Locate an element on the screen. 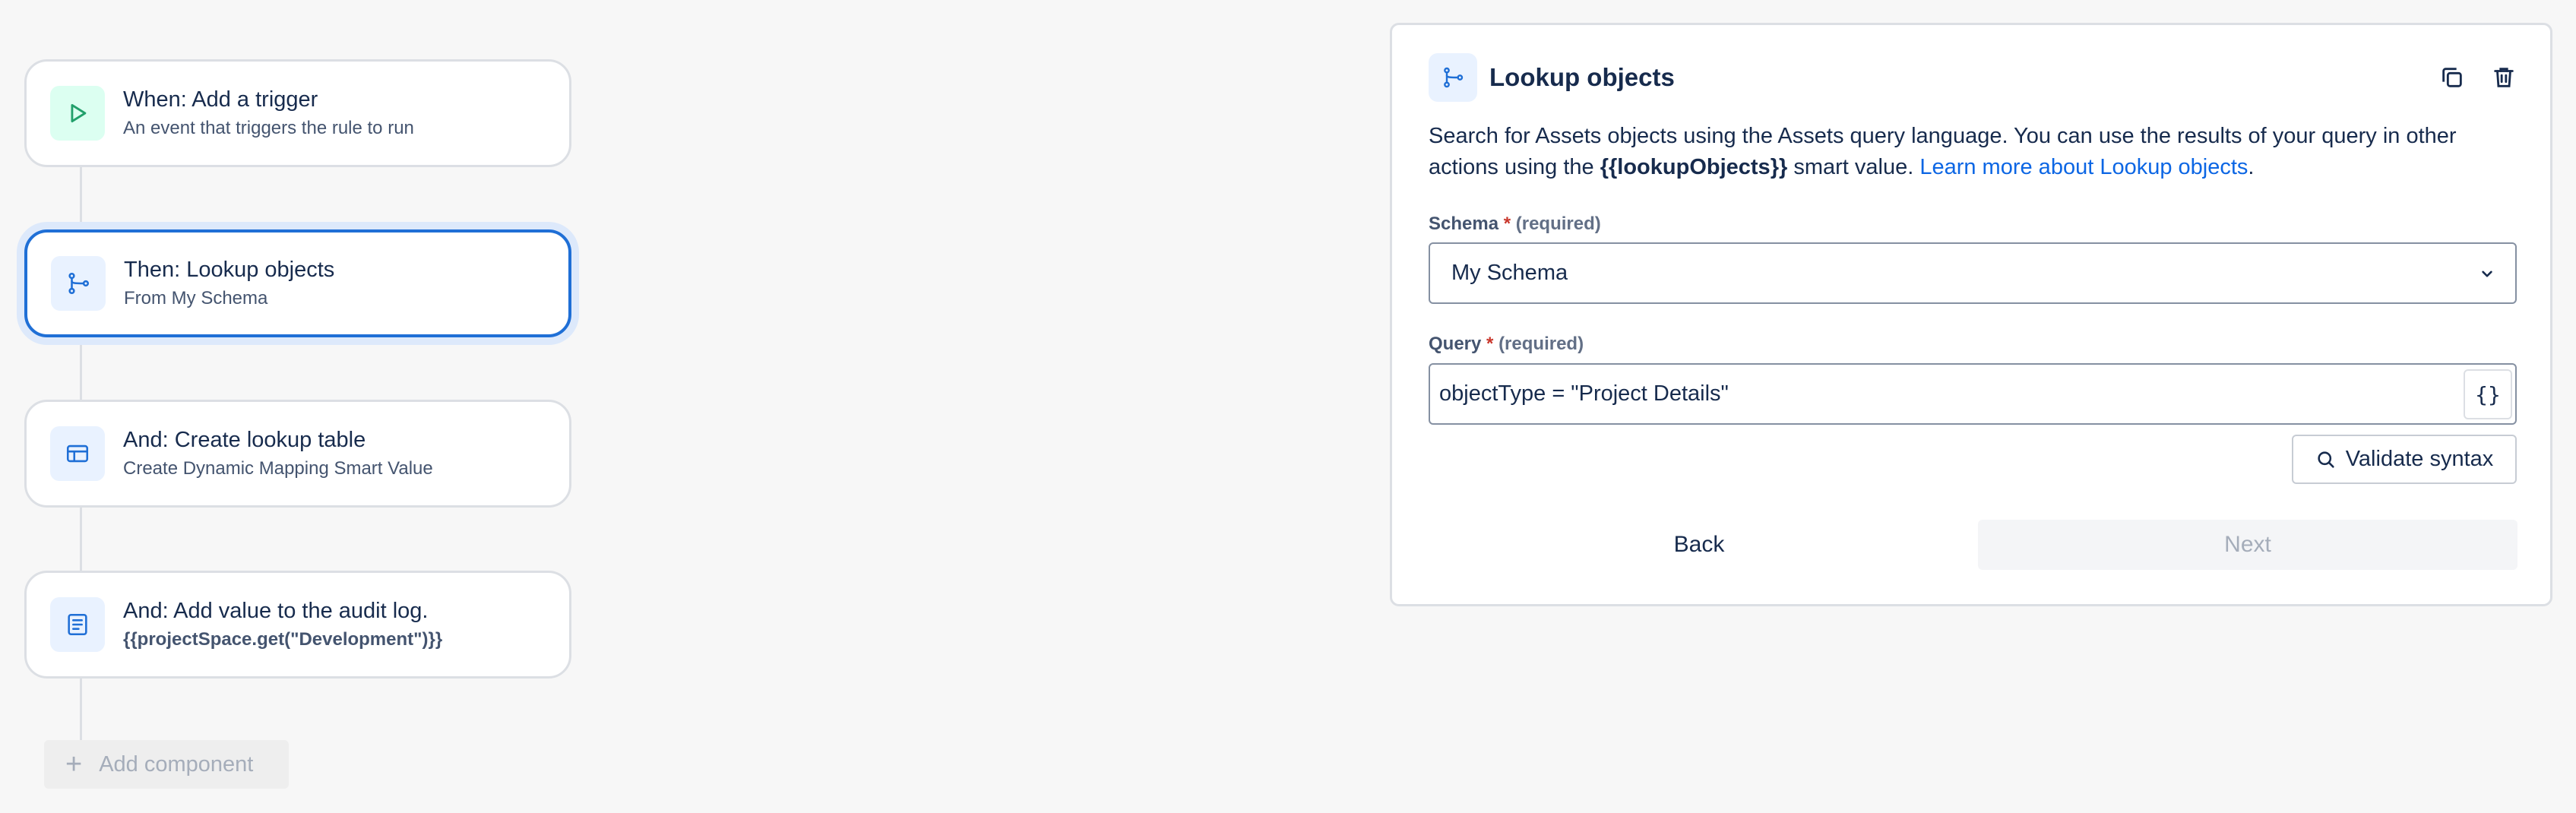  schema-selected-value: My Schema is located at coordinates (1509, 273).